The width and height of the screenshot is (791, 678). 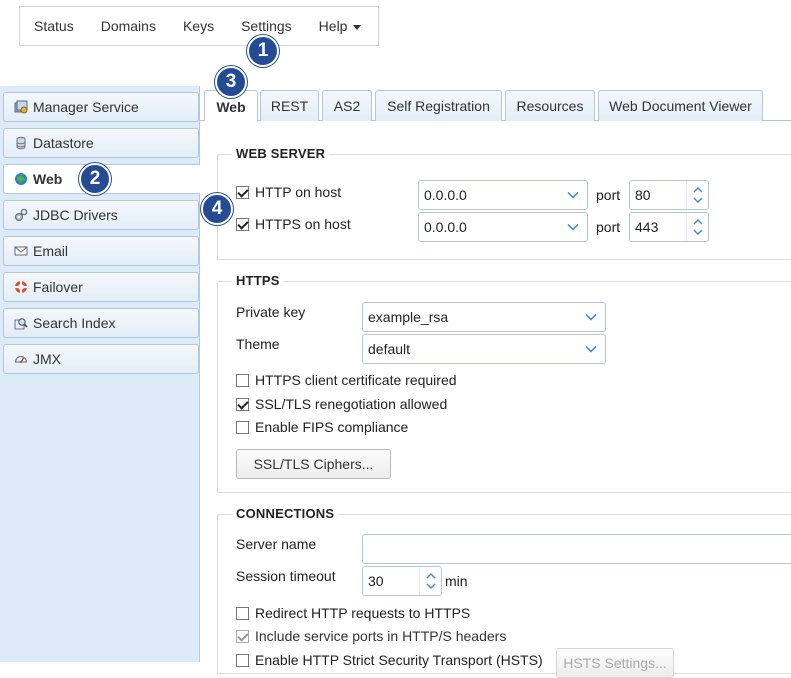 What do you see at coordinates (281, 153) in the screenshot?
I see `section-title: WEB SERVER` at bounding box center [281, 153].